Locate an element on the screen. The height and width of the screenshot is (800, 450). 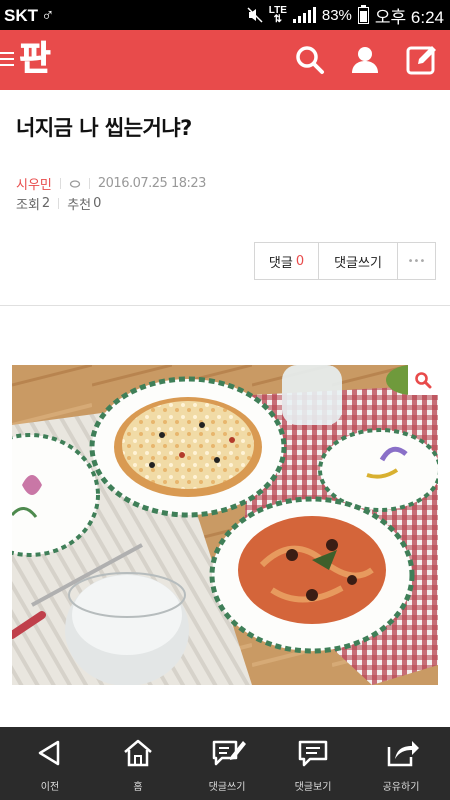
nav-view-comments-label: 댓글보기 is located at coordinates (313, 787).